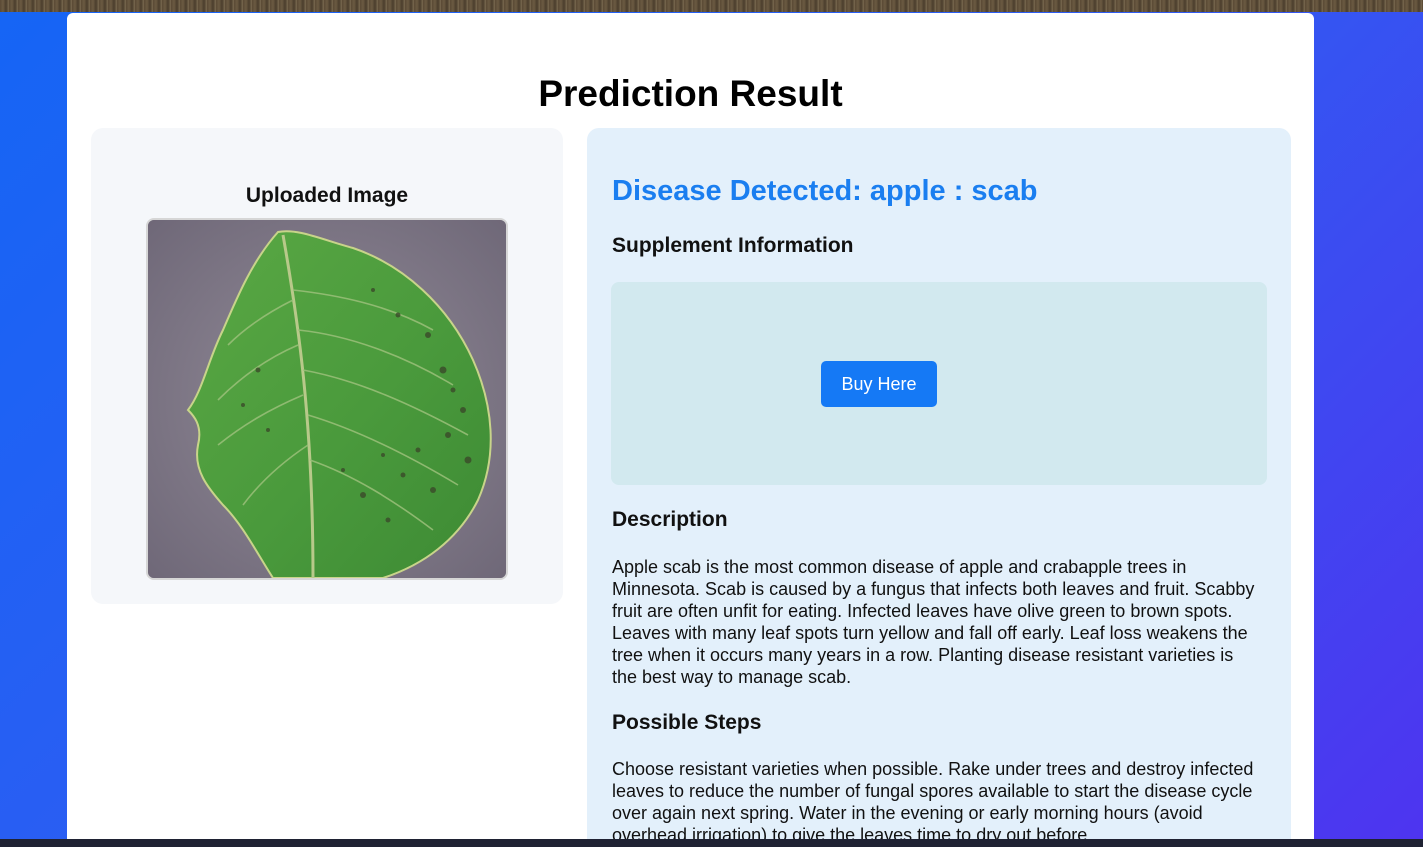  What do you see at coordinates (825, 191) in the screenshot?
I see `disease-detected-heading: Disease Detected: apple : scab` at bounding box center [825, 191].